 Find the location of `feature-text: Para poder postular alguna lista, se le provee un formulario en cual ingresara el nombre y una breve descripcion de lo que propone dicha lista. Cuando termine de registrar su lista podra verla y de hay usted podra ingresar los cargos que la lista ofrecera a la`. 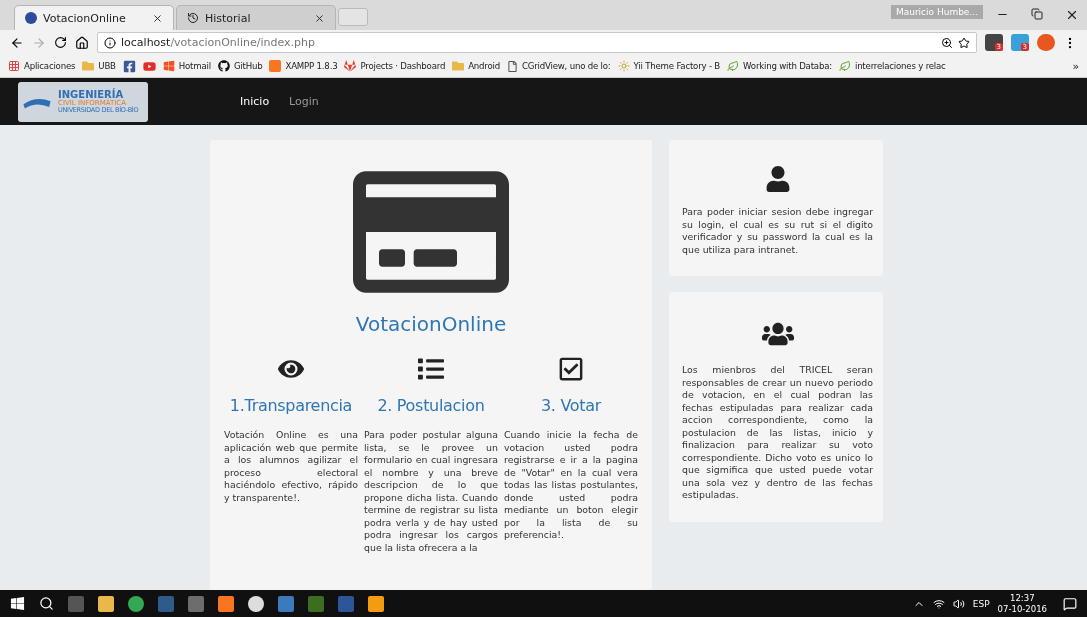

feature-text: Para poder postular alguna lista, se le provee un formulario en cual ingresara el nombre y una breve descripcion de lo que propone dicha lista. Cuando termine de registrar su lista podra verla y de hay usted podra ingresar los cargos que la lista ofrecera a la is located at coordinates (431, 491).